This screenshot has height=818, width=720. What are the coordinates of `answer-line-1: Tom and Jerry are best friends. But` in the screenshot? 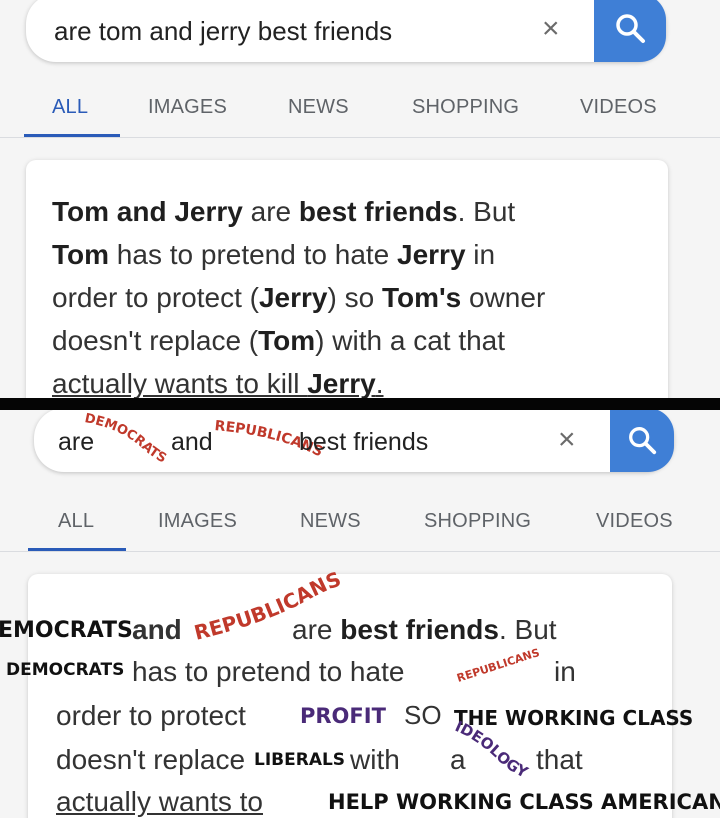 It's located at (284, 211).